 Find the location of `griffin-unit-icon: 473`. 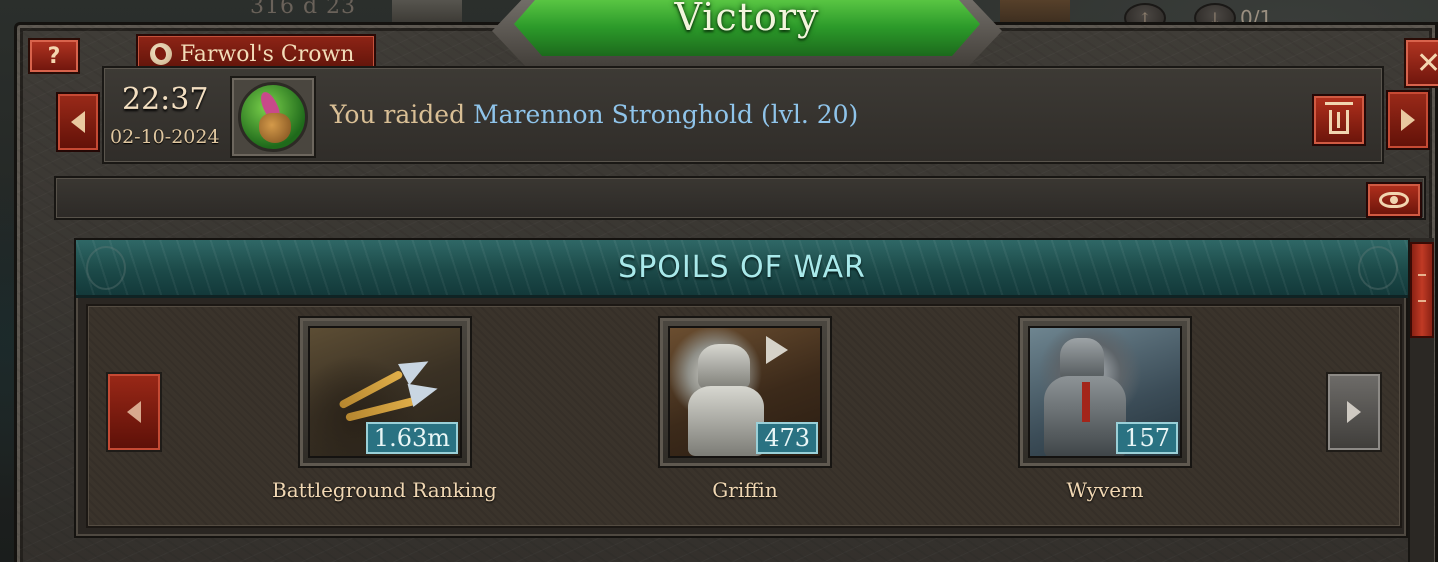

griffin-unit-icon: 473 is located at coordinates (745, 392).